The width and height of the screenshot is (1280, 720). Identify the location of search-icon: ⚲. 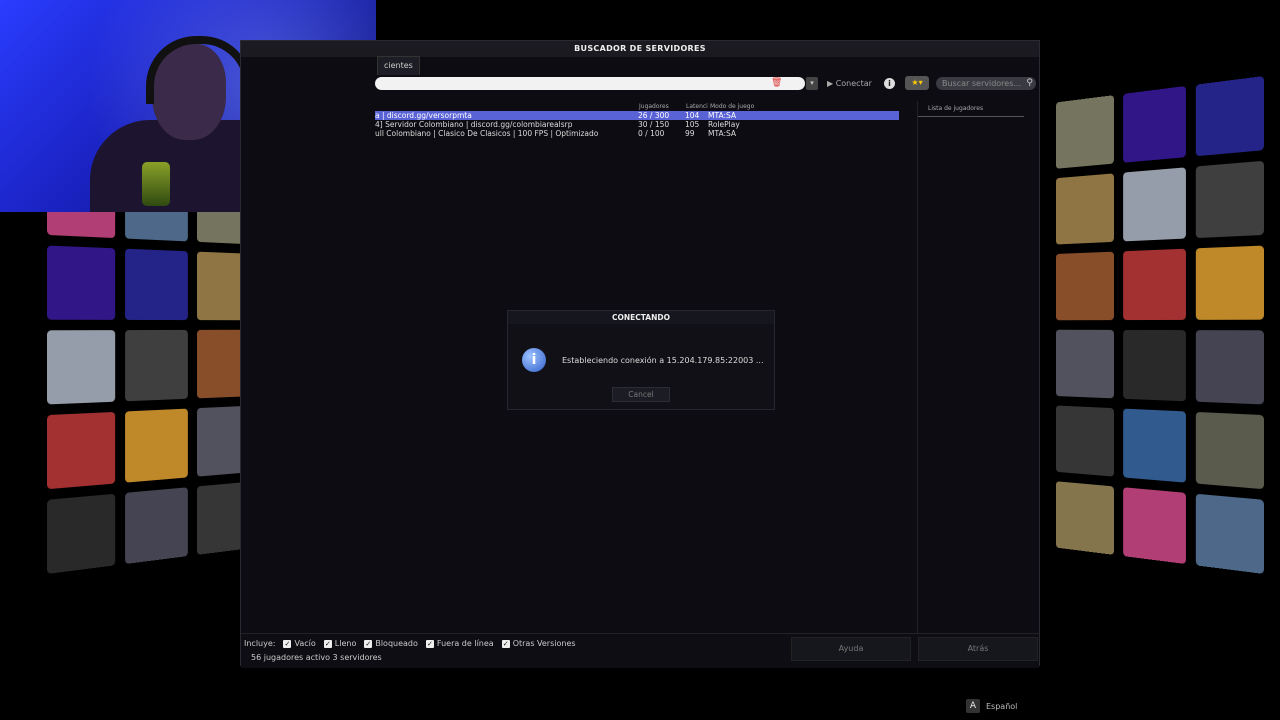
(1029, 83).